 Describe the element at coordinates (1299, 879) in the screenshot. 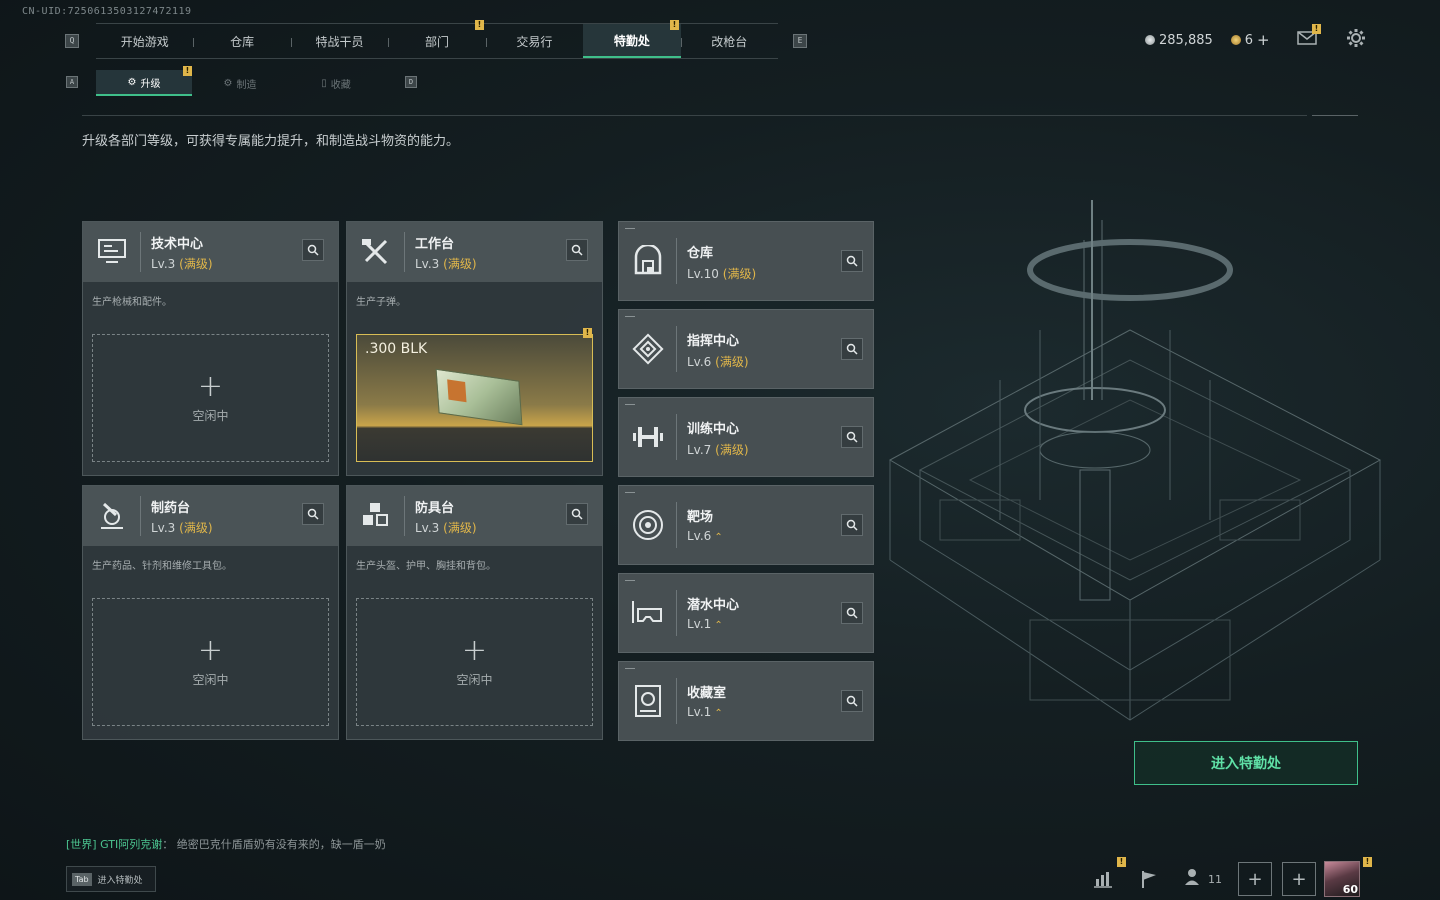

I see `add-teammate-button-2: +` at that location.